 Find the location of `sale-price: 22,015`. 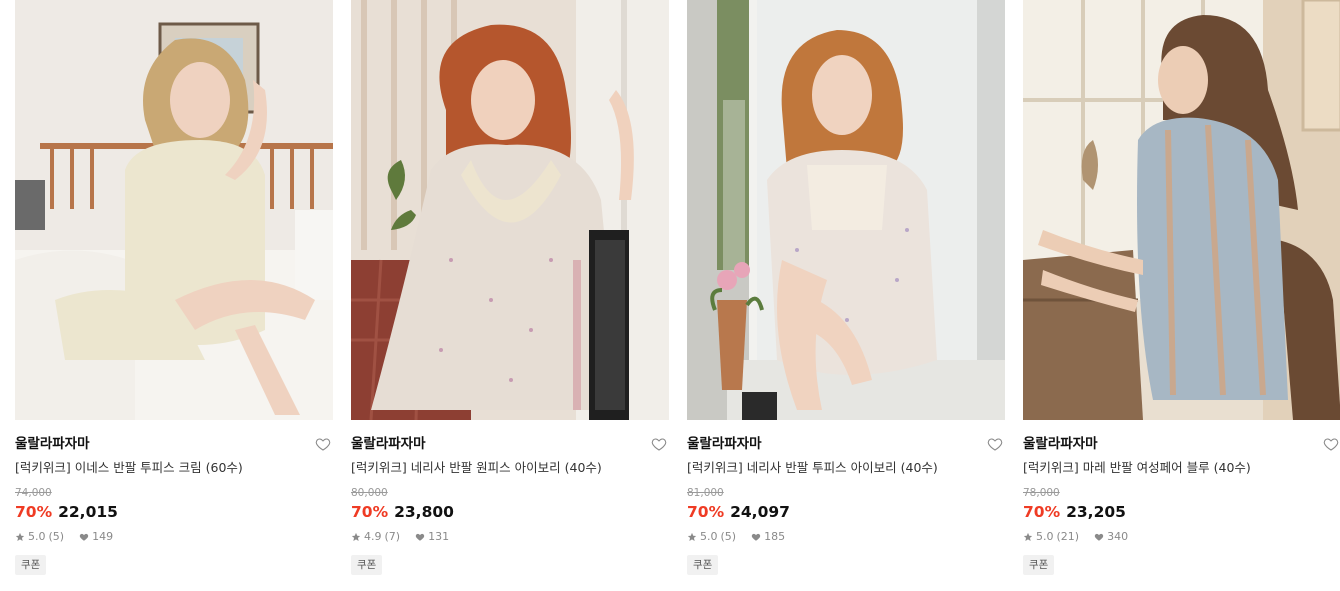

sale-price: 22,015 is located at coordinates (88, 512).